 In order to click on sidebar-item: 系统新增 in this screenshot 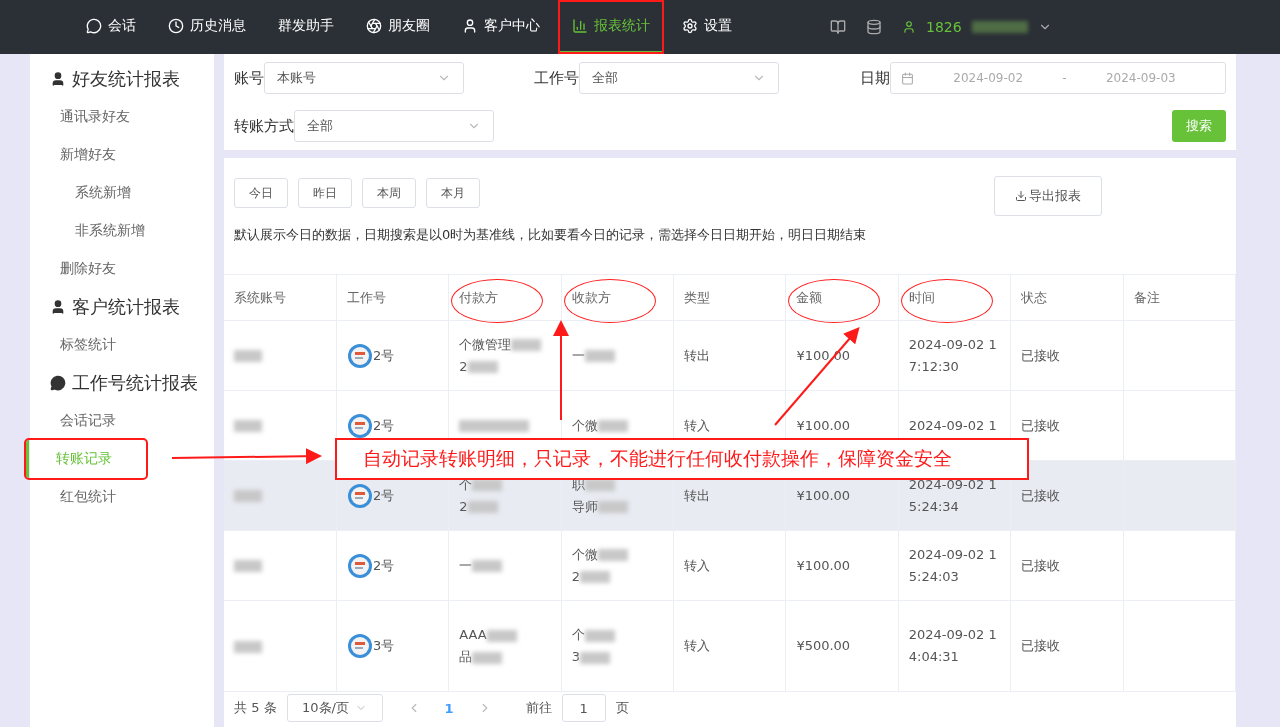, I will do `click(122, 193)`.